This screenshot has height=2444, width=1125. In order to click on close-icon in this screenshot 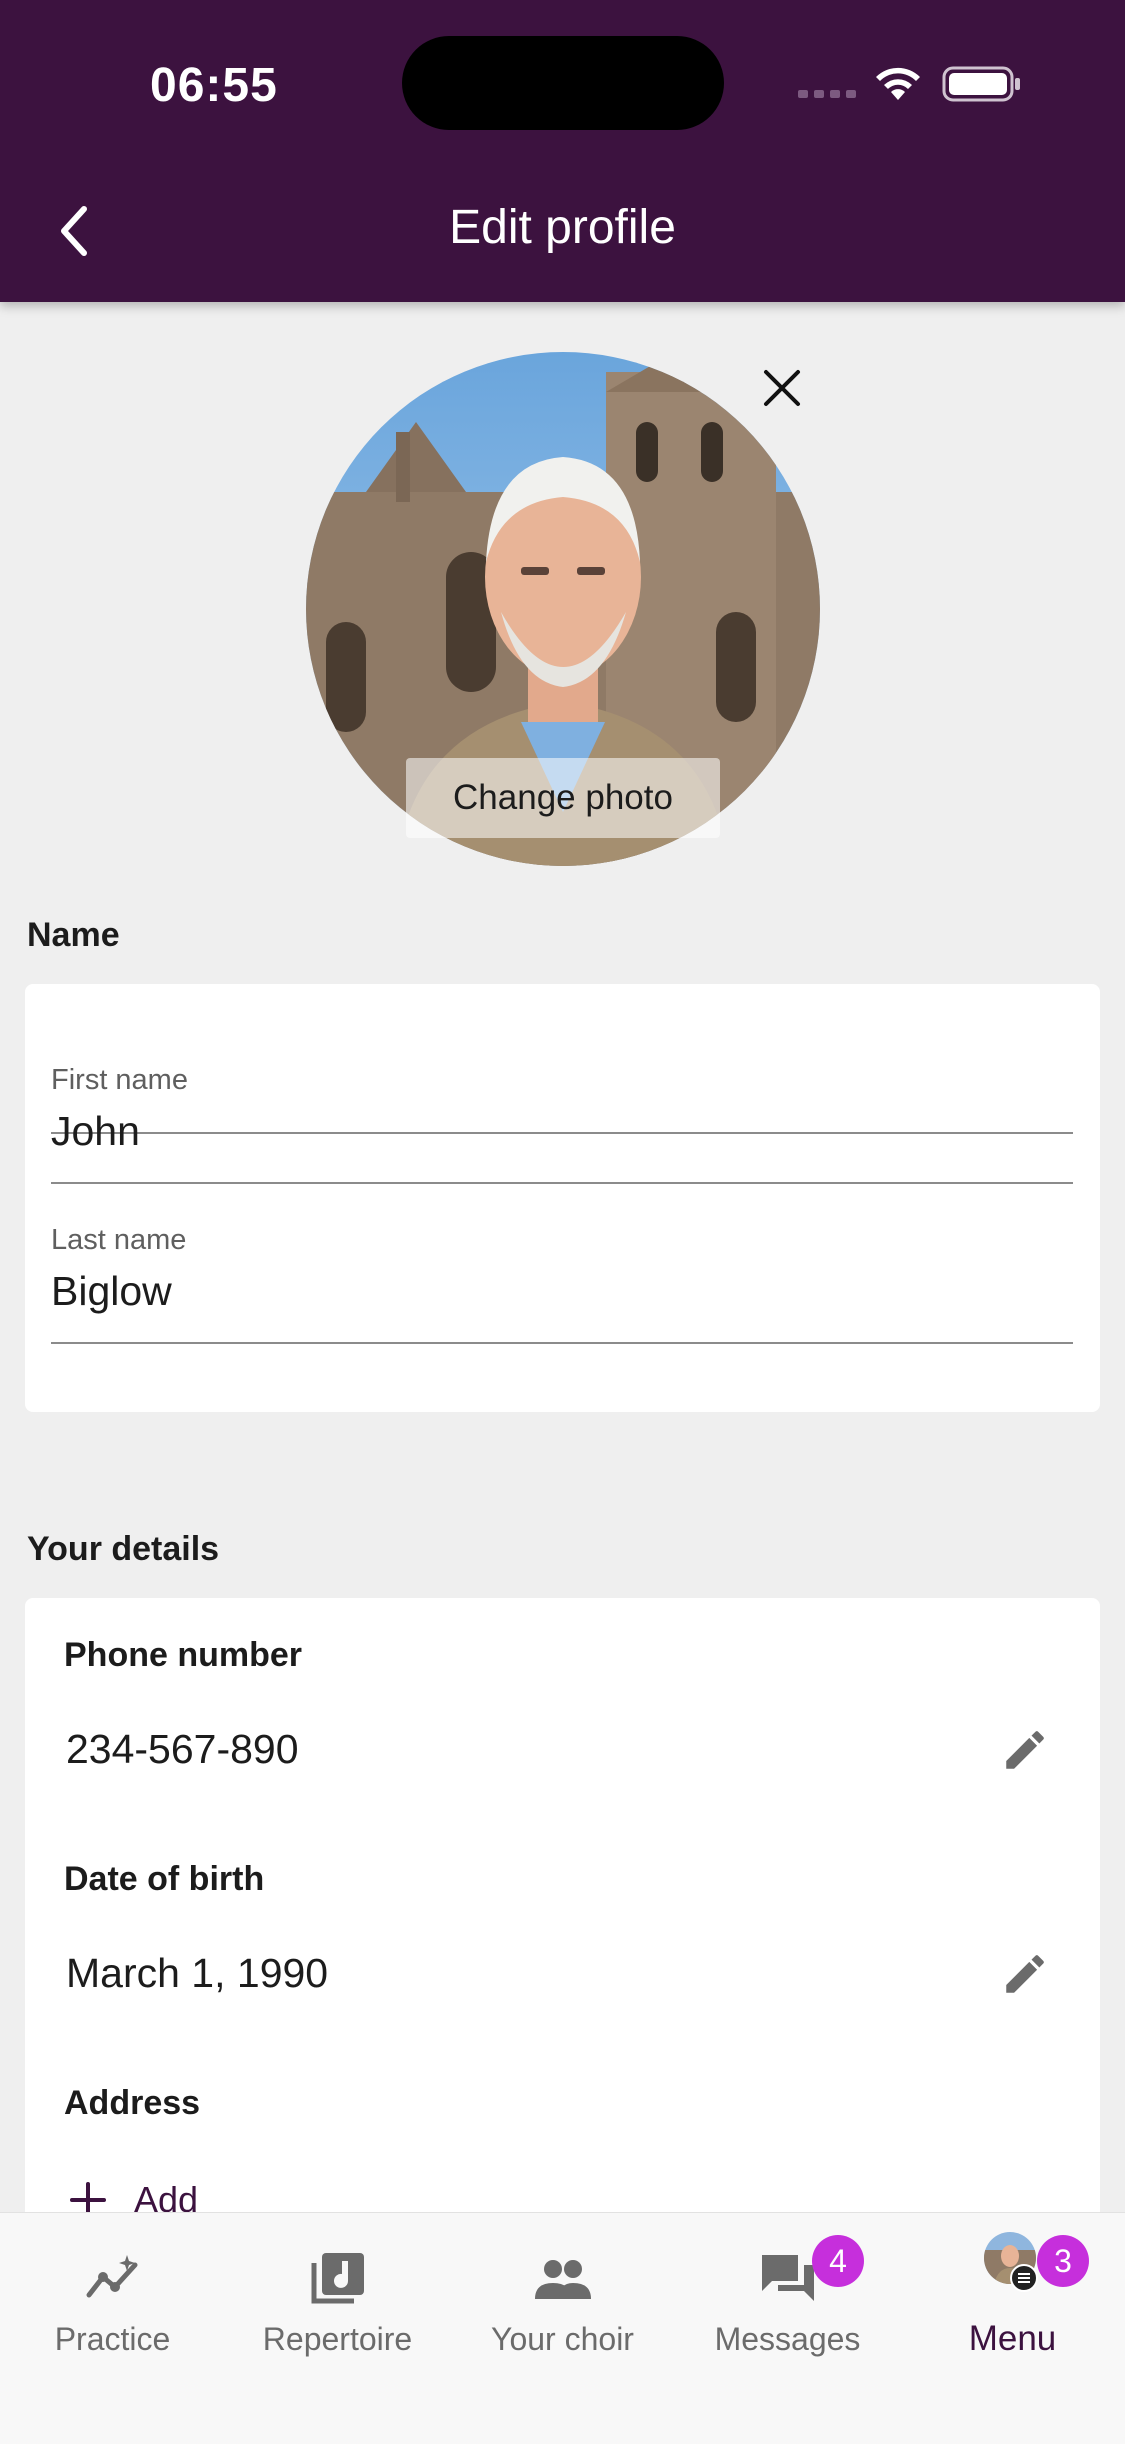, I will do `click(782, 388)`.